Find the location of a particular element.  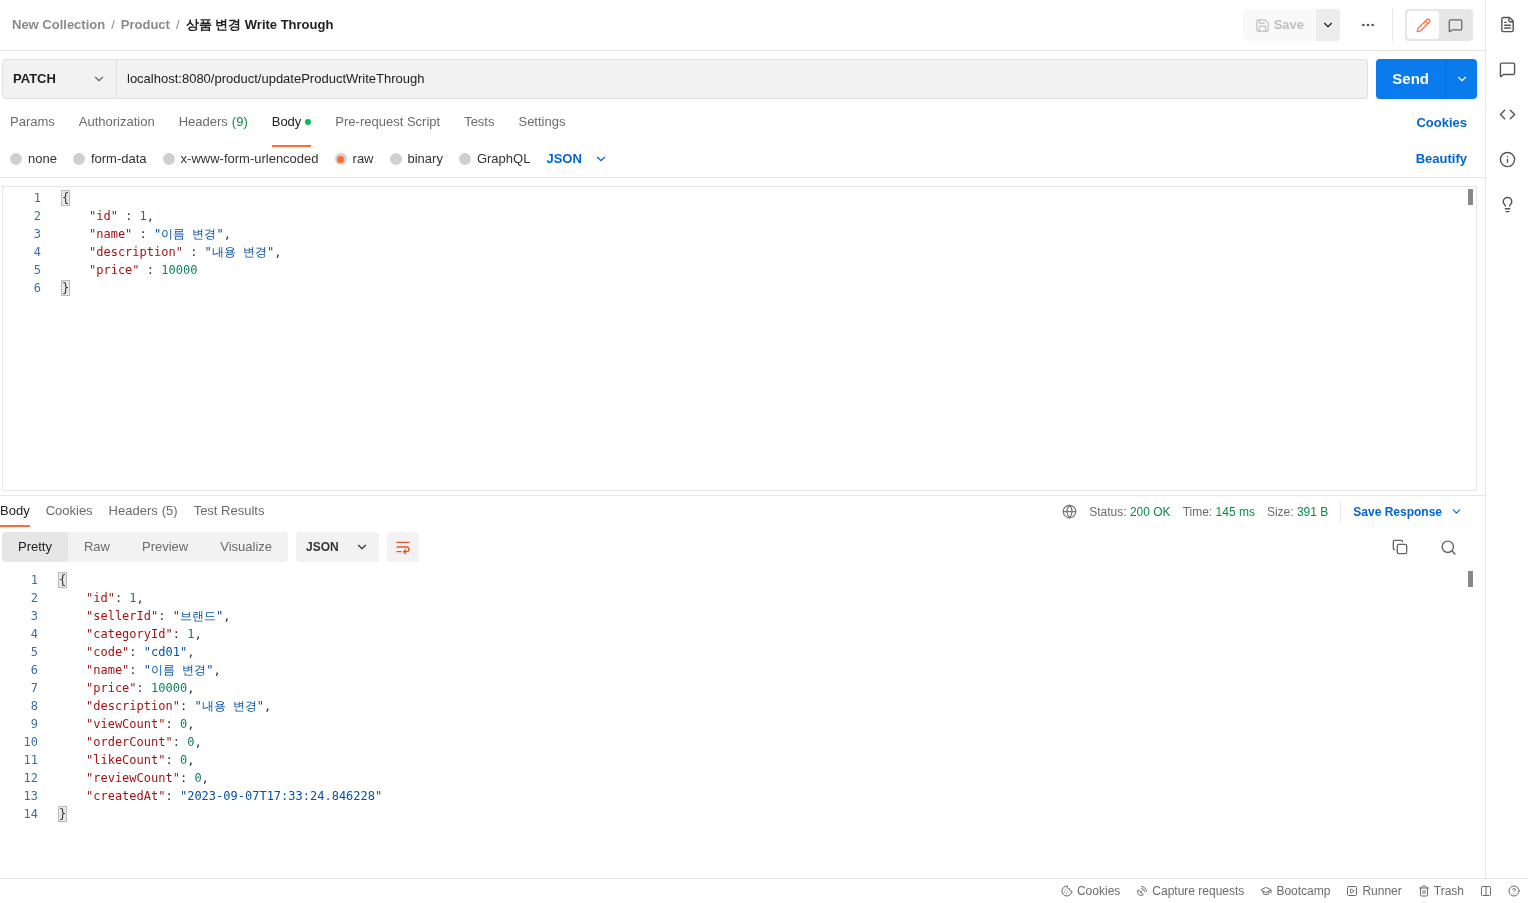

document-icon is located at coordinates (1507, 24).